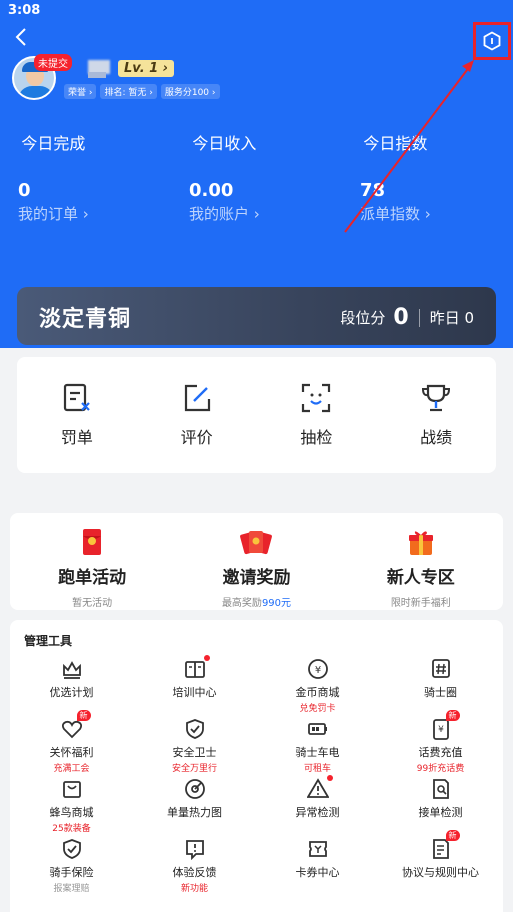  What do you see at coordinates (76, 397) in the screenshot?
I see `penalty-icon` at bounding box center [76, 397].